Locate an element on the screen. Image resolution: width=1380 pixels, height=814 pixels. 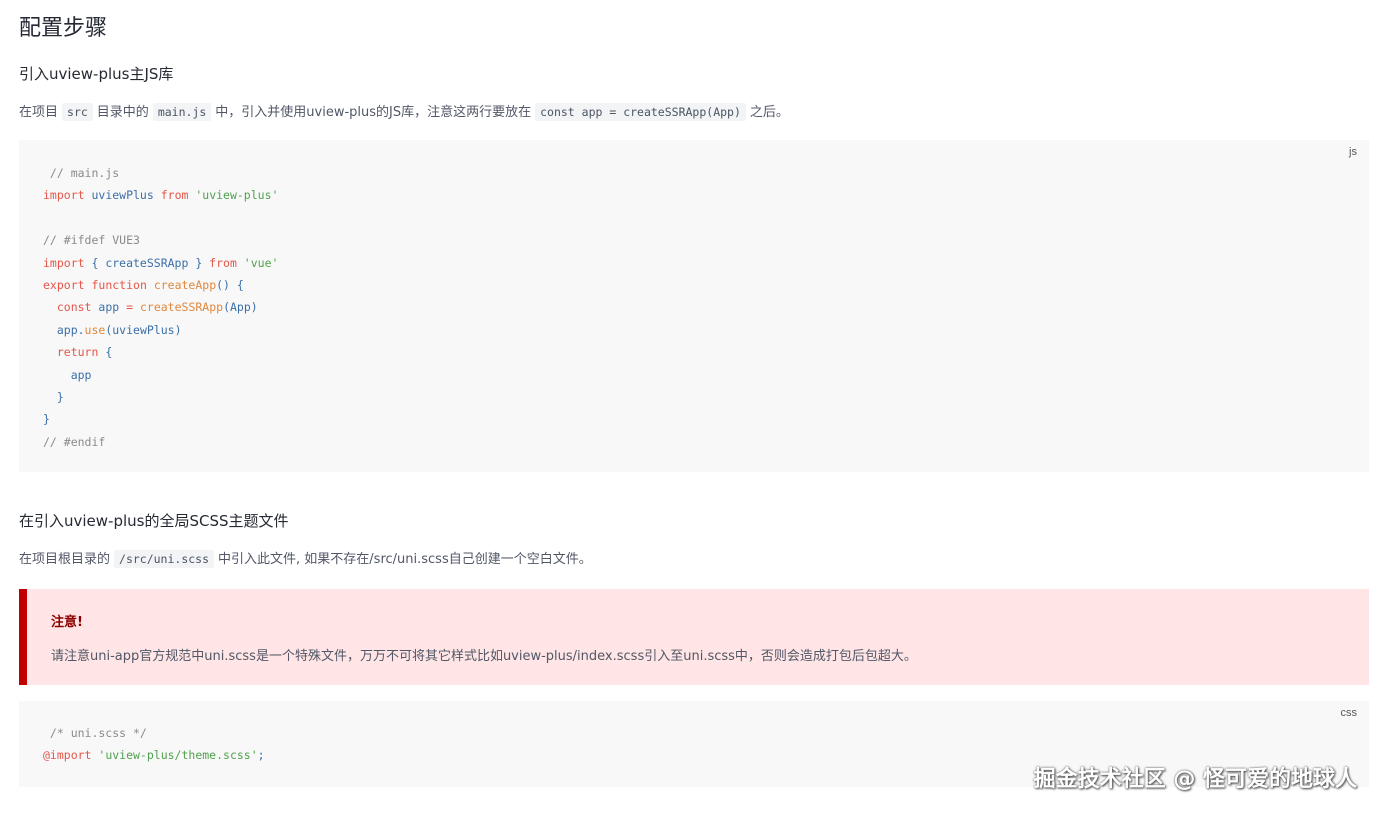
code-line: // #ifdef VUE3 is located at coordinates (160, 240).